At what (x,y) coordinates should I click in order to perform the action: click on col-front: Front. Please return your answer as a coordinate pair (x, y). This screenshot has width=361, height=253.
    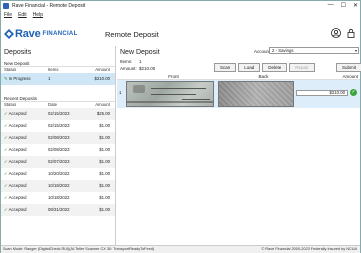
    Looking at the image, I should click on (173, 76).